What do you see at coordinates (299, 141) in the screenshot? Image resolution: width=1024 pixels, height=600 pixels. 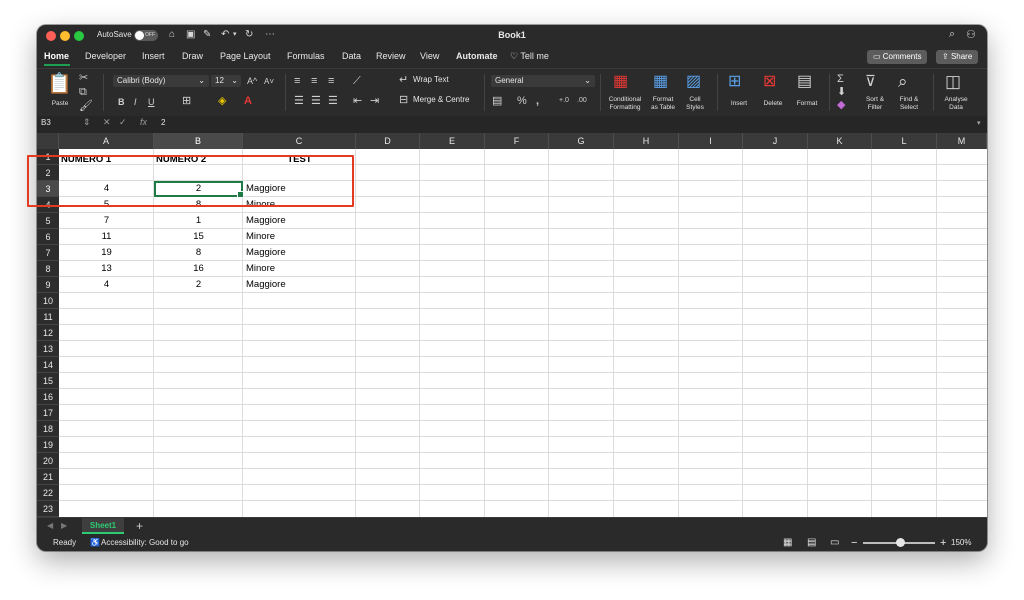 I see `column-header-c: C` at bounding box center [299, 141].